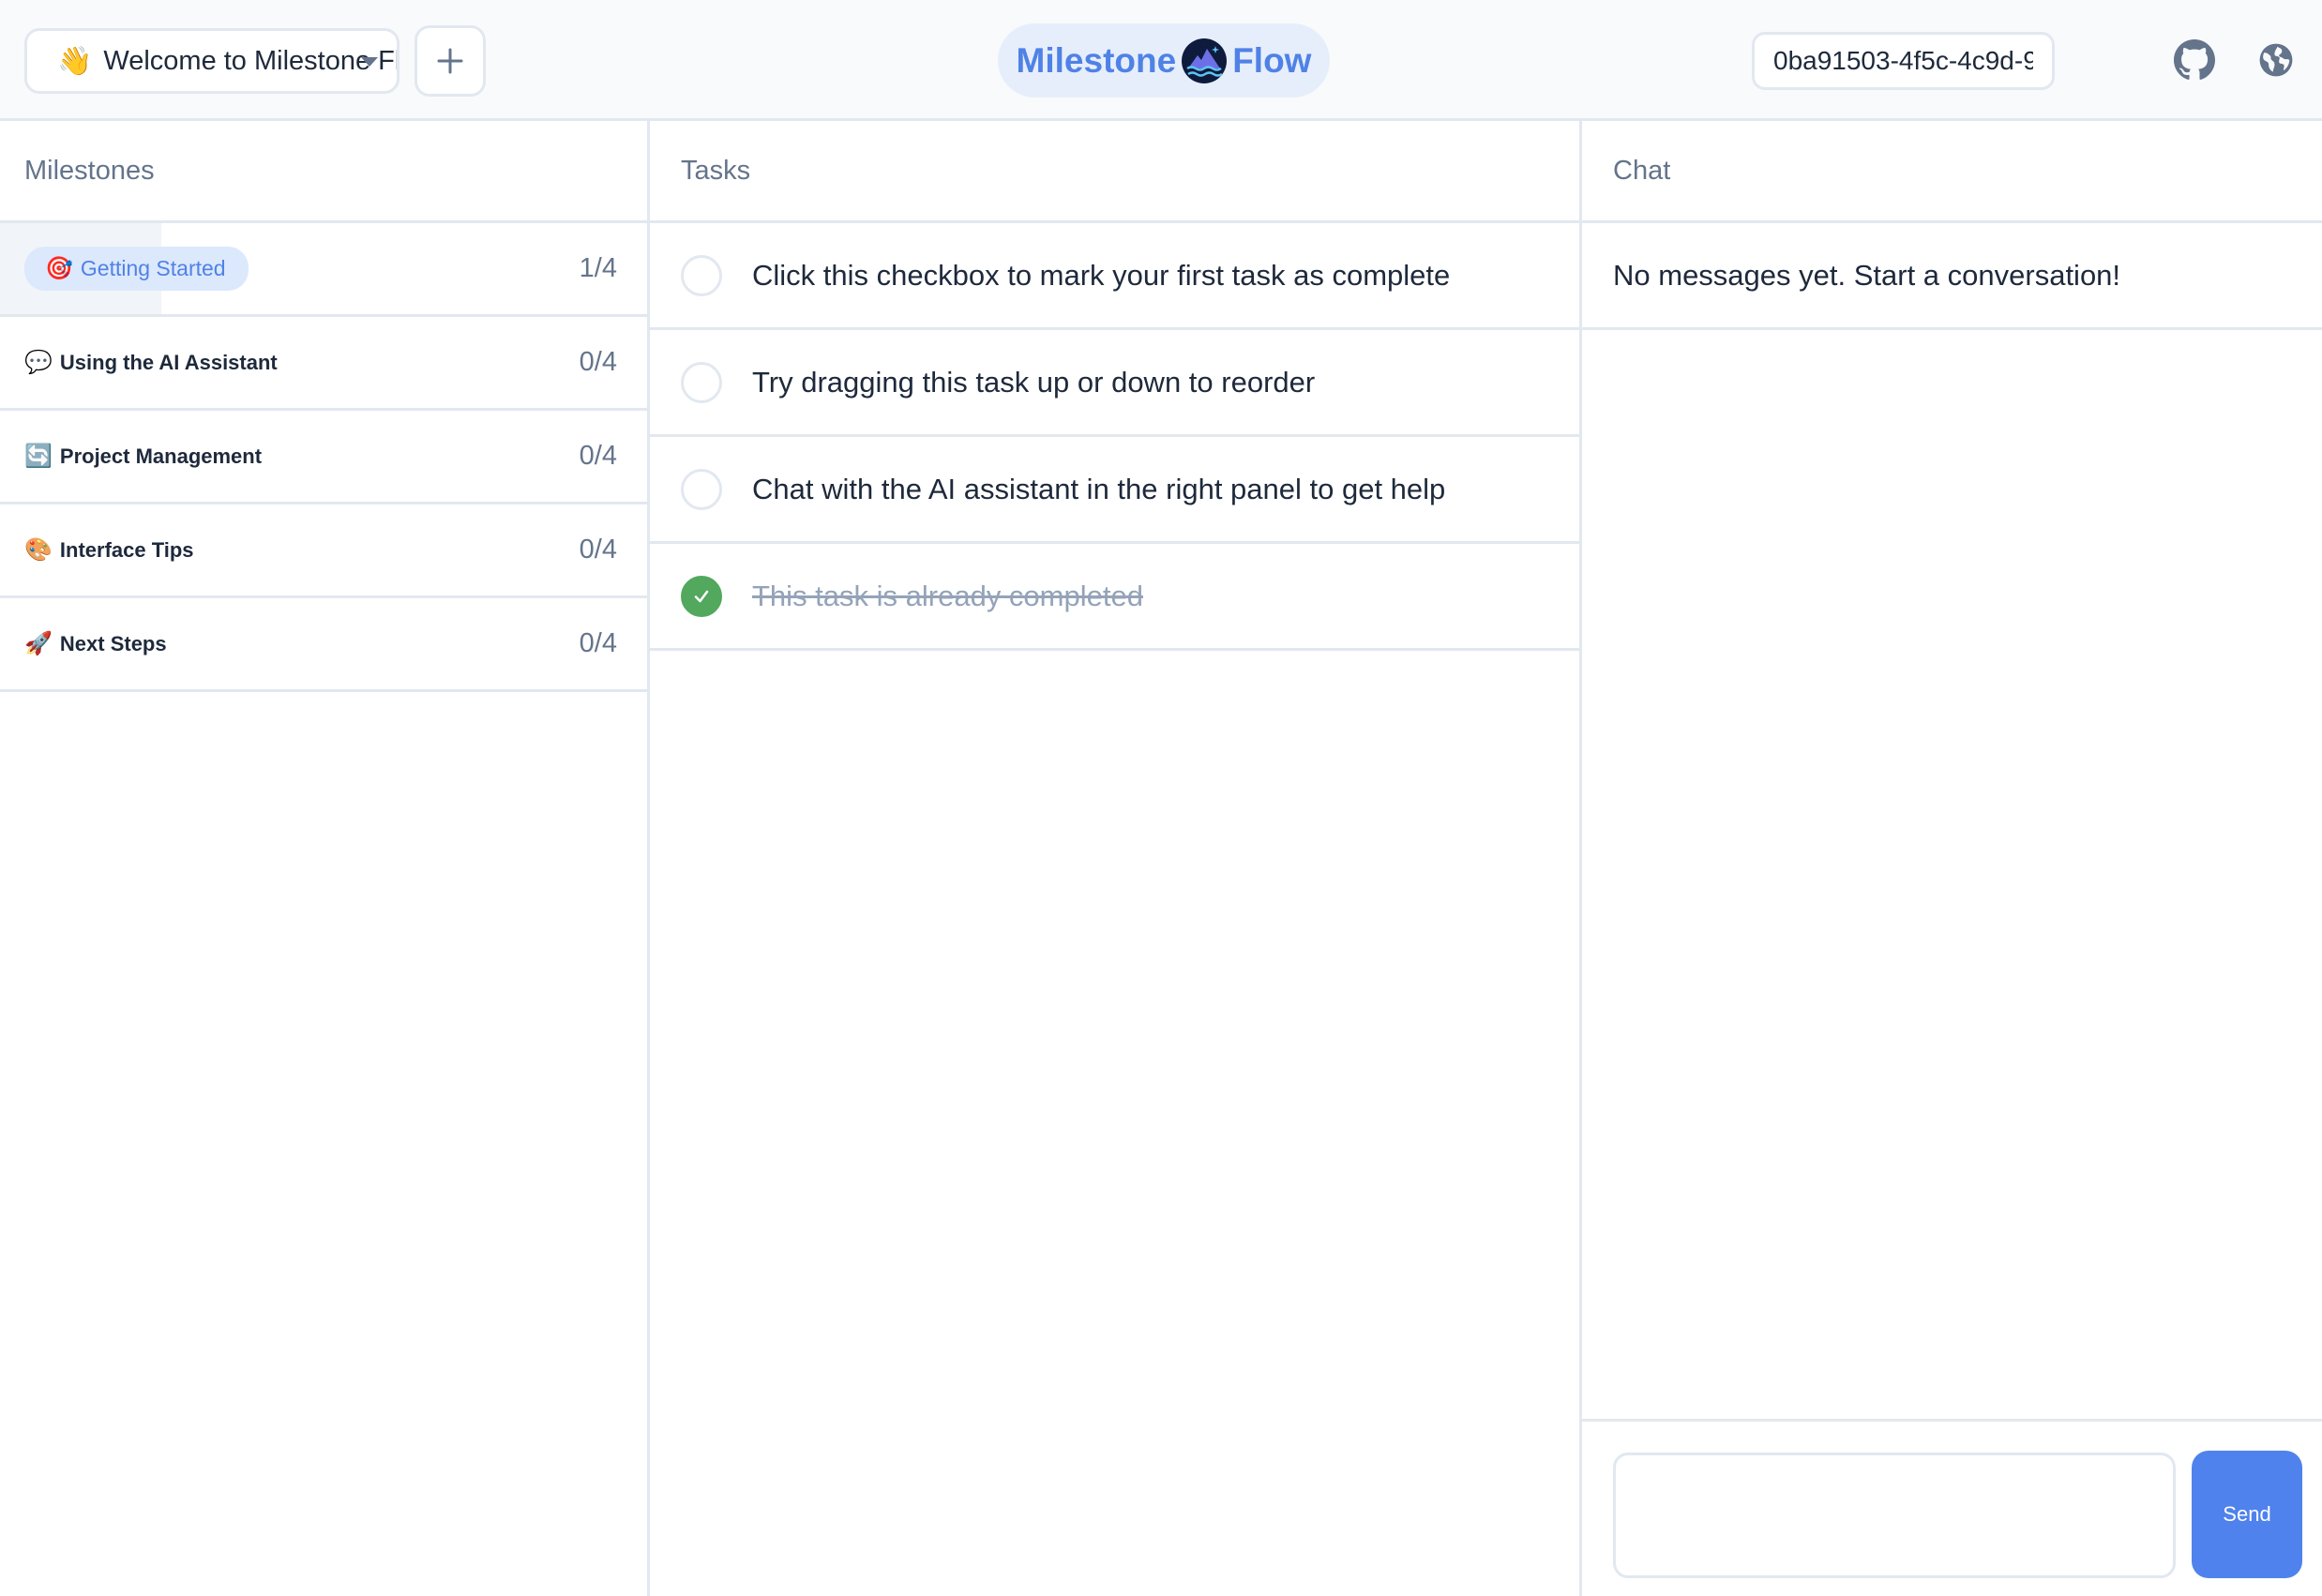 The height and width of the screenshot is (1596, 2322). I want to click on milestone-item-project-management: 🔄 Project Management 0/4, so click(323, 457).